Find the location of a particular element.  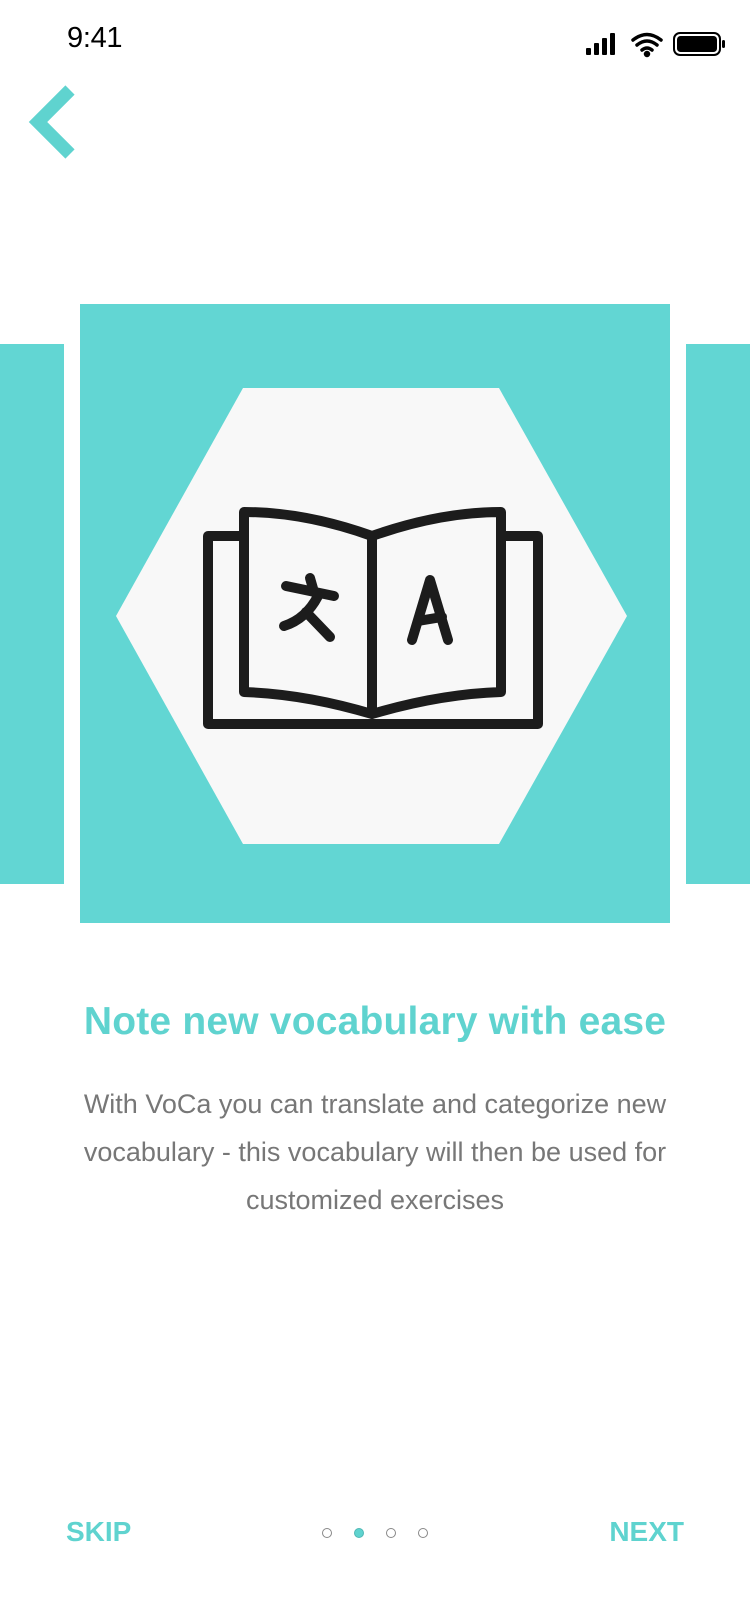

onboarding-title: Note new vocabulary with ease is located at coordinates (375, 1021).